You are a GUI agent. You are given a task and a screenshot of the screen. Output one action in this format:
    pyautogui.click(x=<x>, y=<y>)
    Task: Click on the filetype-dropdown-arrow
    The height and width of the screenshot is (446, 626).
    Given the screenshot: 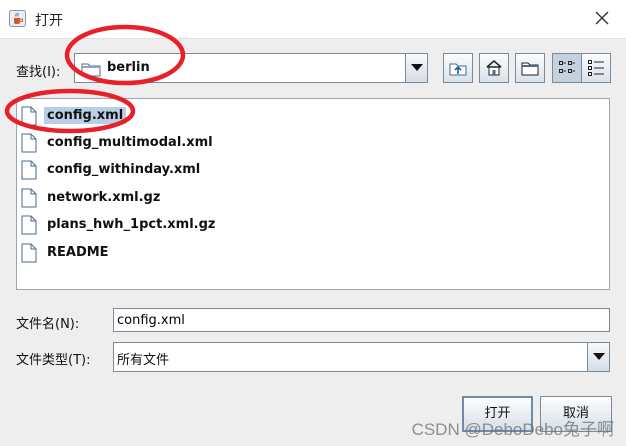 What is the action you would take?
    pyautogui.click(x=598, y=357)
    